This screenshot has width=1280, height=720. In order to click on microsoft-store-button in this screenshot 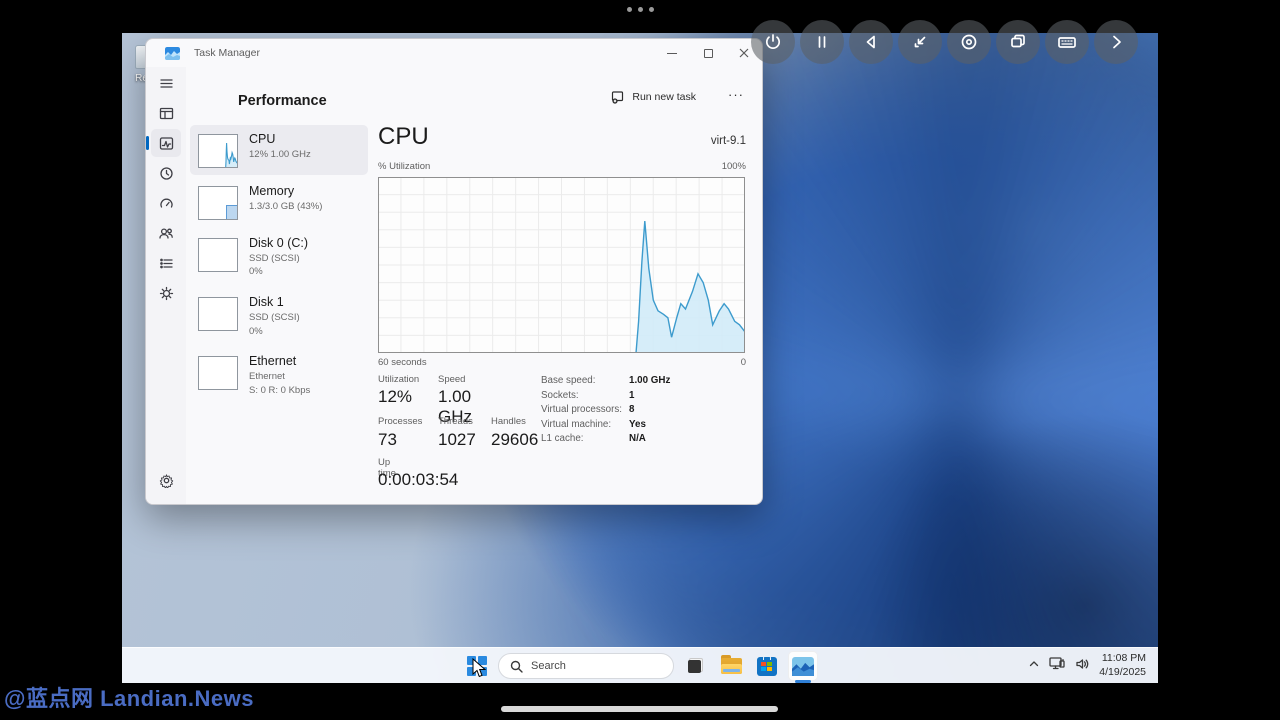, I will do `click(767, 666)`.